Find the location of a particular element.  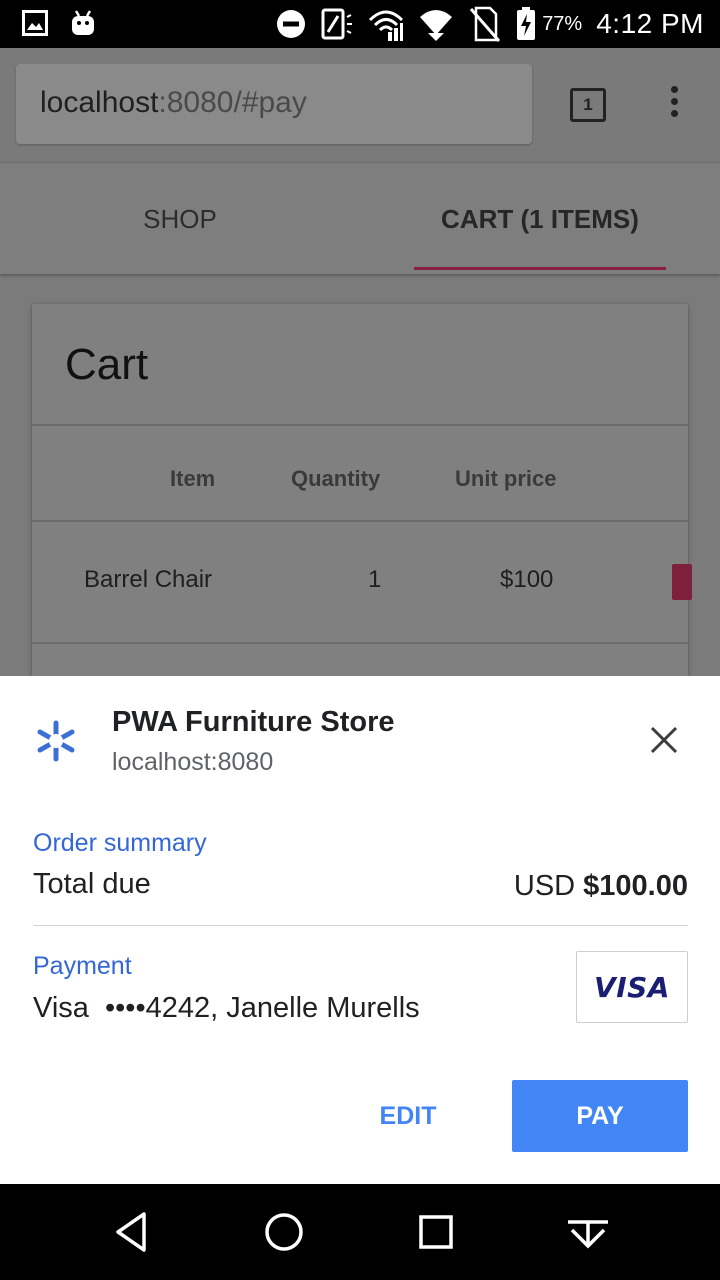

total-due-label: Total due is located at coordinates (92, 884).